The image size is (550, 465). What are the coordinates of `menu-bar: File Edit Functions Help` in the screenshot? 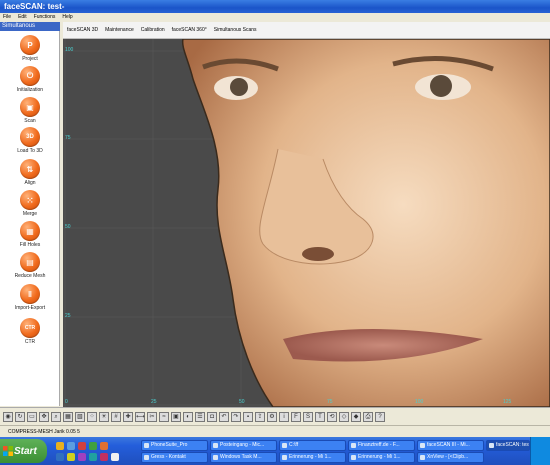 It's located at (275, 17).